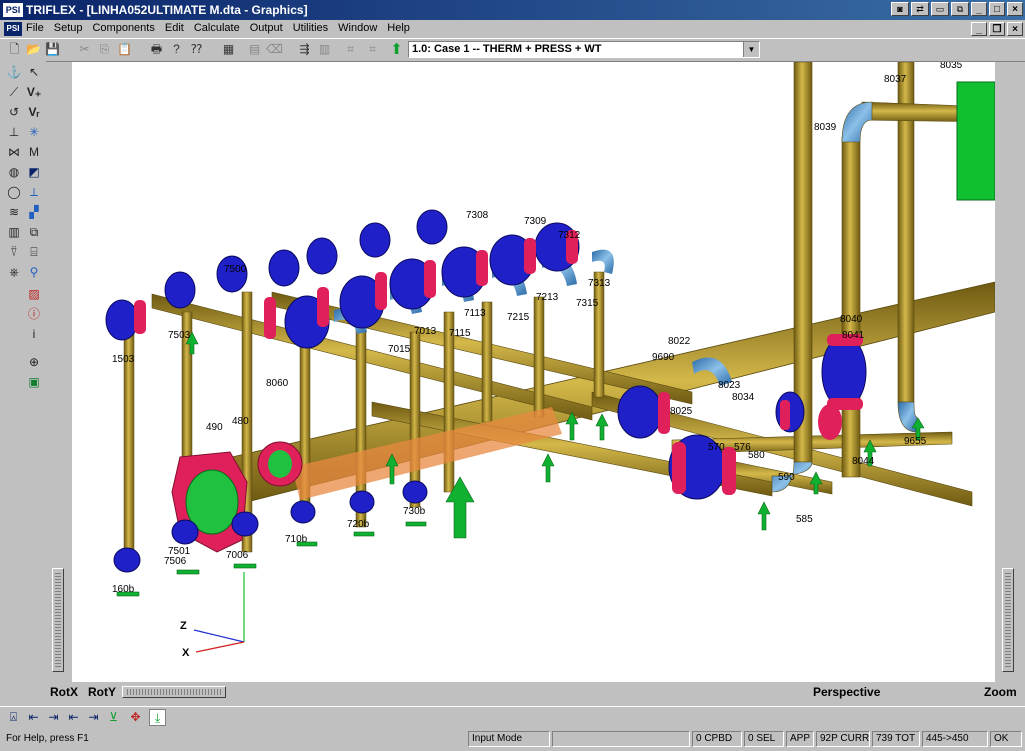 The image size is (1025, 751). What do you see at coordinates (104, 49) in the screenshot?
I see `copy-icon: ⎘` at bounding box center [104, 49].